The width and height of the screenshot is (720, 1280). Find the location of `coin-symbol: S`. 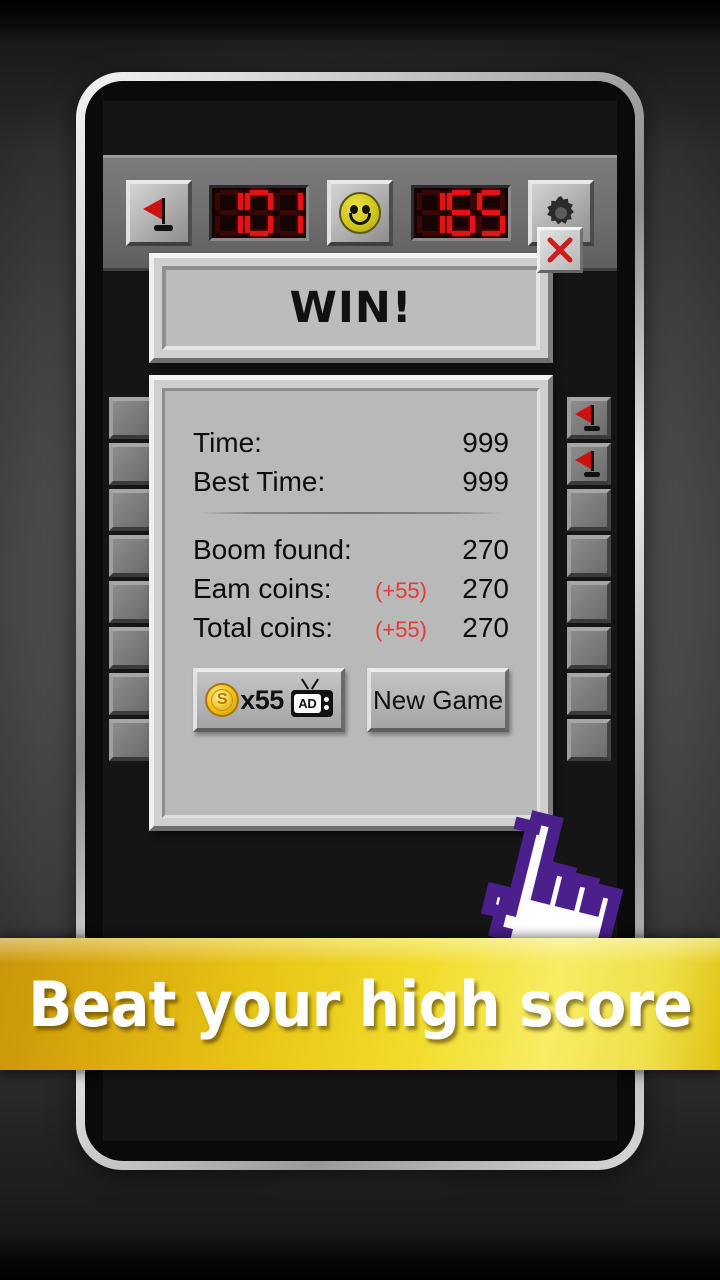

coin-symbol: S is located at coordinates (222, 700).